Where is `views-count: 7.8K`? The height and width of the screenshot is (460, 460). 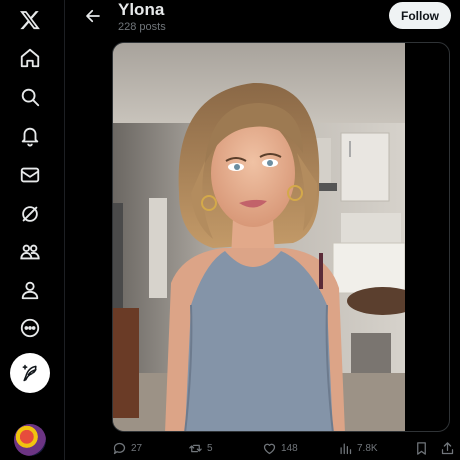
views-count: 7.8K is located at coordinates (367, 448).